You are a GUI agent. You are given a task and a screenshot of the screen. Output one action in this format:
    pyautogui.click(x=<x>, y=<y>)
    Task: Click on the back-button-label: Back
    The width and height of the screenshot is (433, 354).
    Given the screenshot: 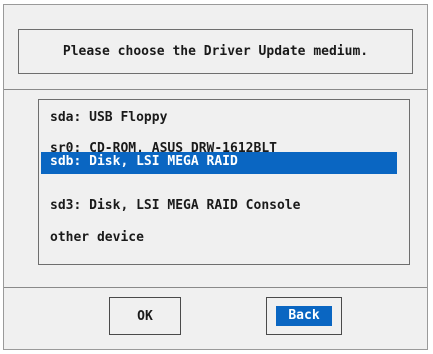 What is the action you would take?
    pyautogui.click(x=304, y=316)
    